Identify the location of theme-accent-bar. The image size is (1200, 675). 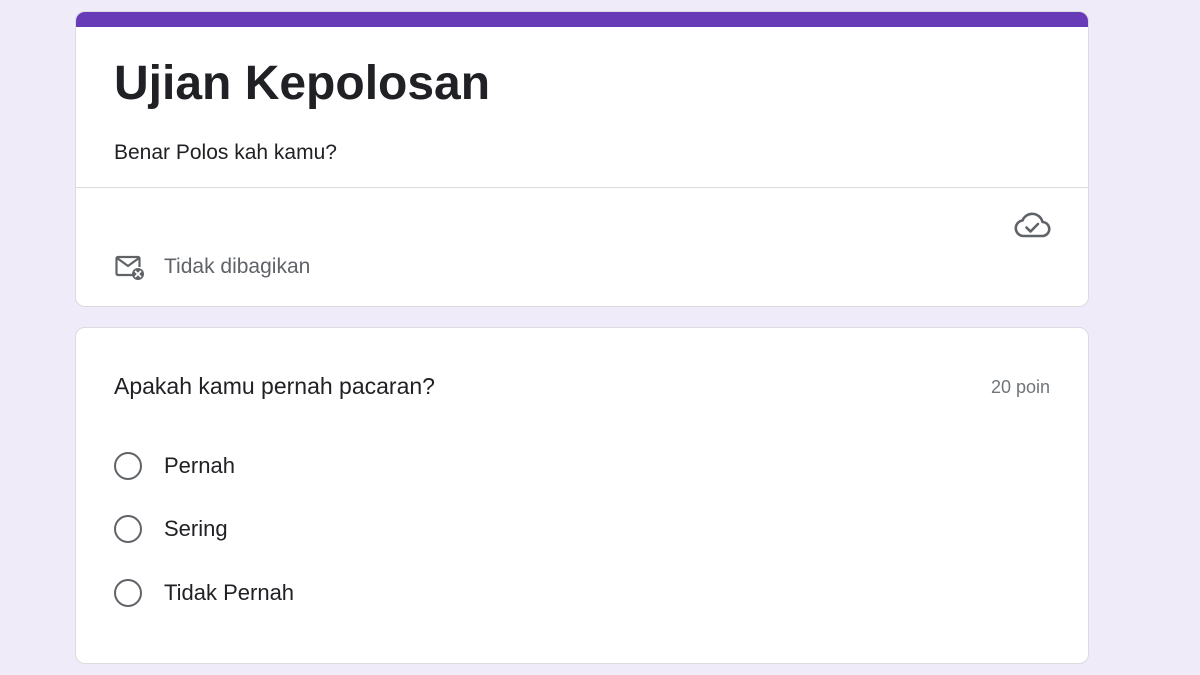
(582, 19).